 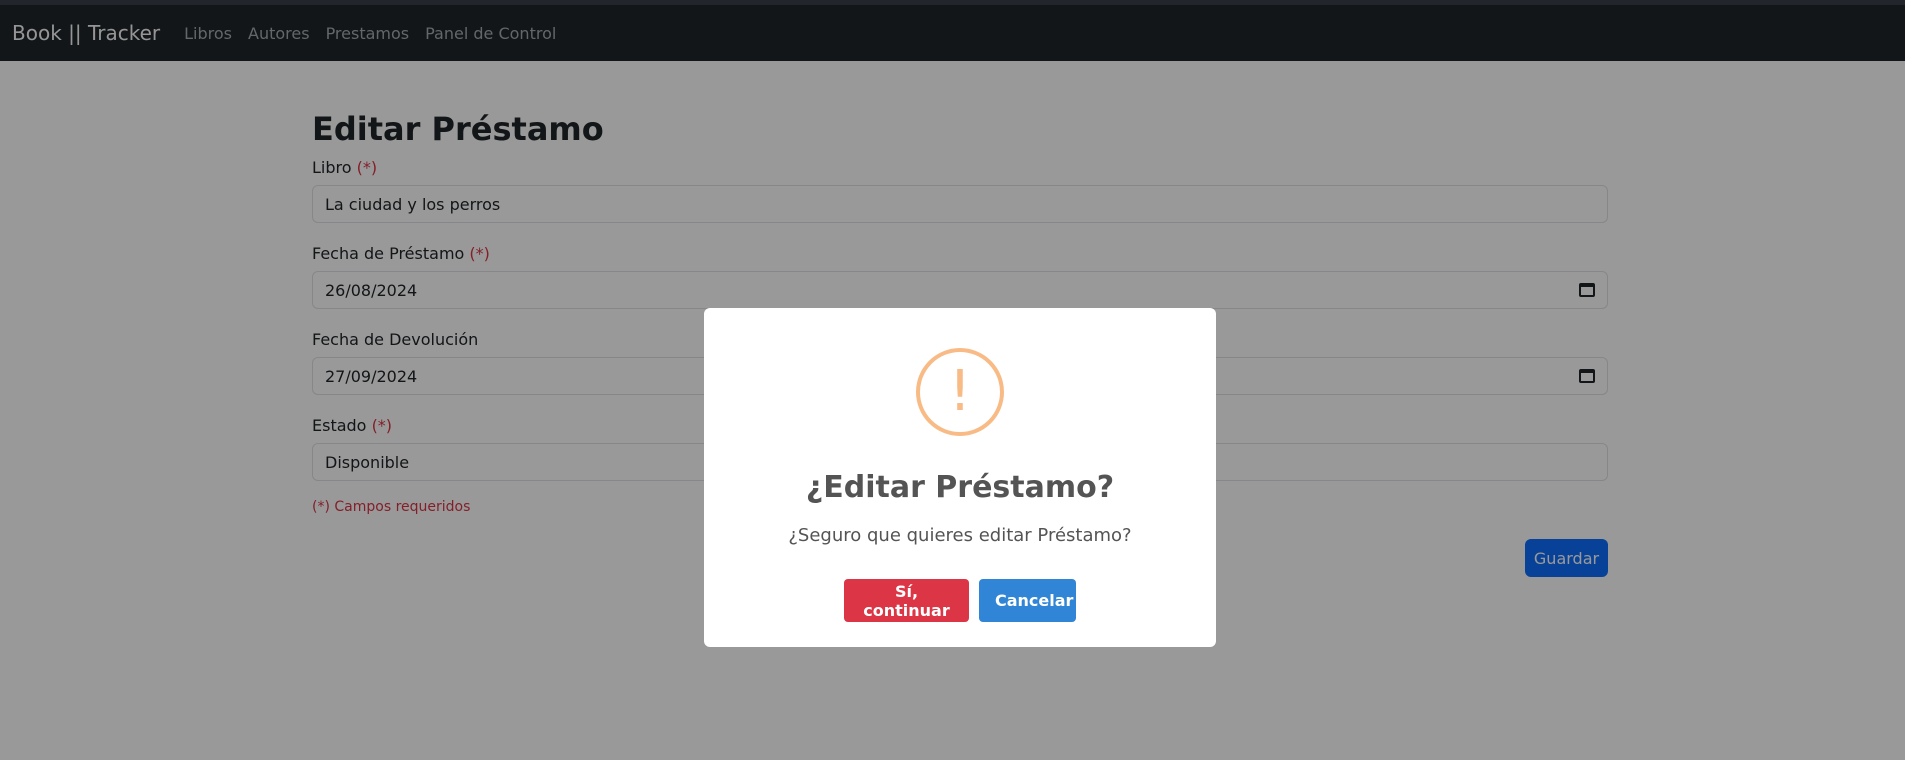 What do you see at coordinates (1027, 600) in the screenshot?
I see `cancel-button: Cancelar` at bounding box center [1027, 600].